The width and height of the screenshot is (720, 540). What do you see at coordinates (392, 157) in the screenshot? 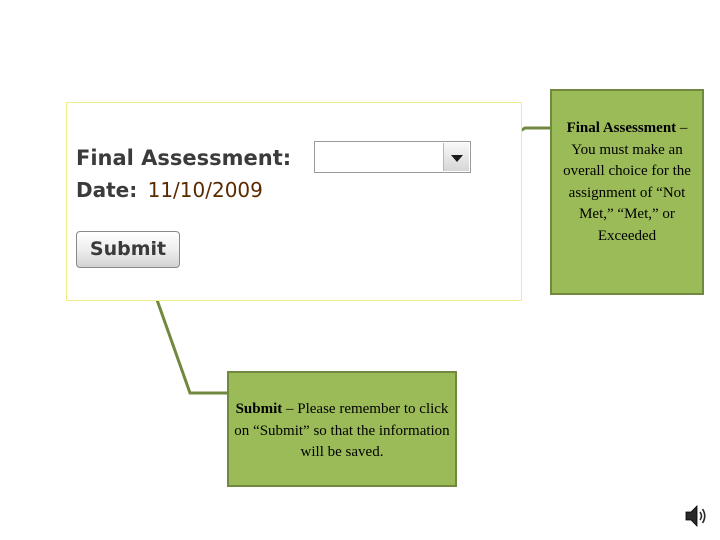
I see `final-assessment-select` at bounding box center [392, 157].